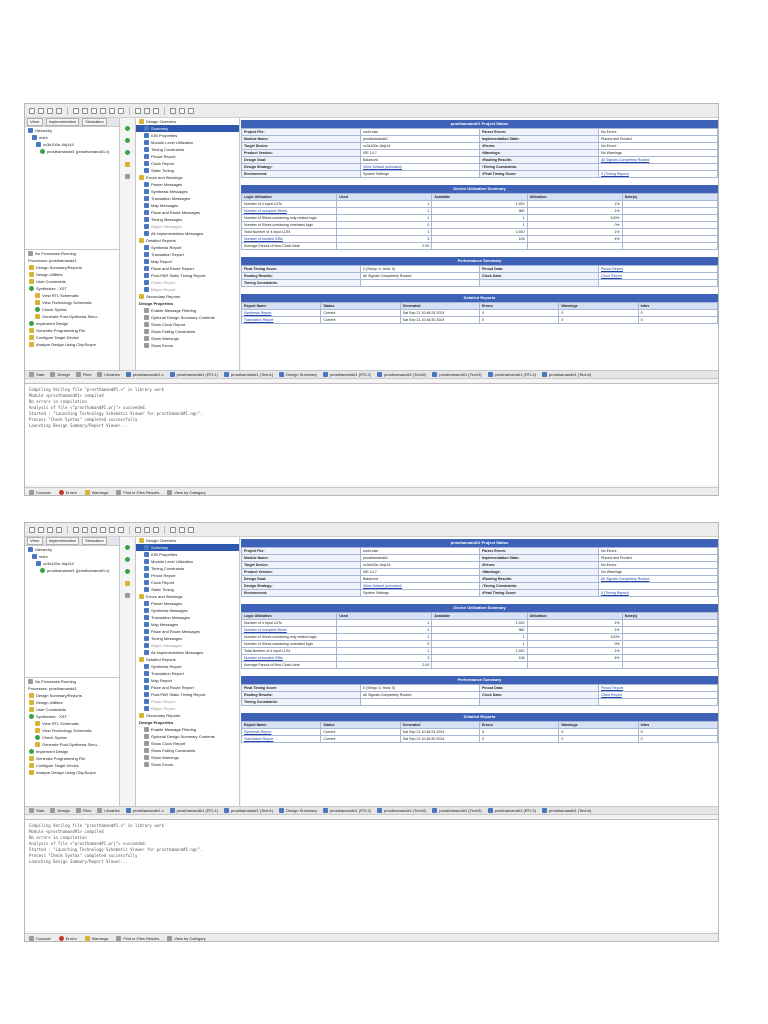 This screenshot has height=1024, width=768. What do you see at coordinates (187, 729) in the screenshot?
I see `design-property-option: Enable Message Filtering` at bounding box center [187, 729].